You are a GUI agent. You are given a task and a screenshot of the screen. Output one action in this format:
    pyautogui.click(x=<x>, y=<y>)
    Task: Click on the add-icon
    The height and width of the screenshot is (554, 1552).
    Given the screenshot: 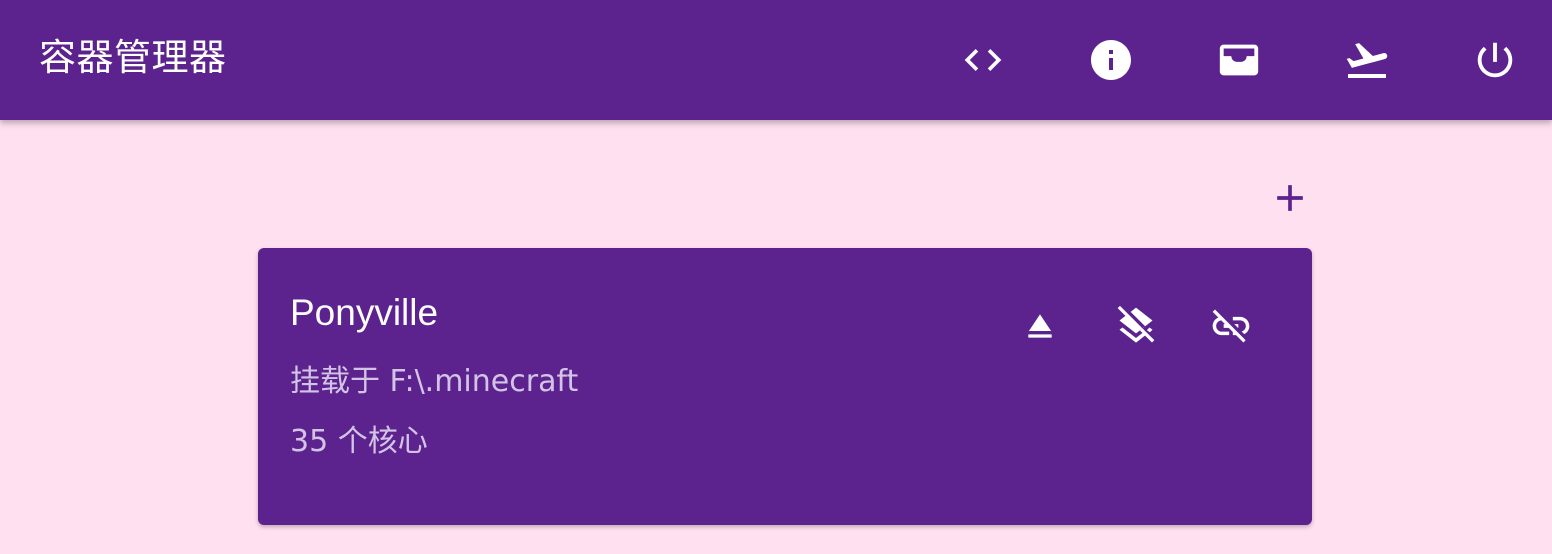 What is the action you would take?
    pyautogui.click(x=1290, y=200)
    